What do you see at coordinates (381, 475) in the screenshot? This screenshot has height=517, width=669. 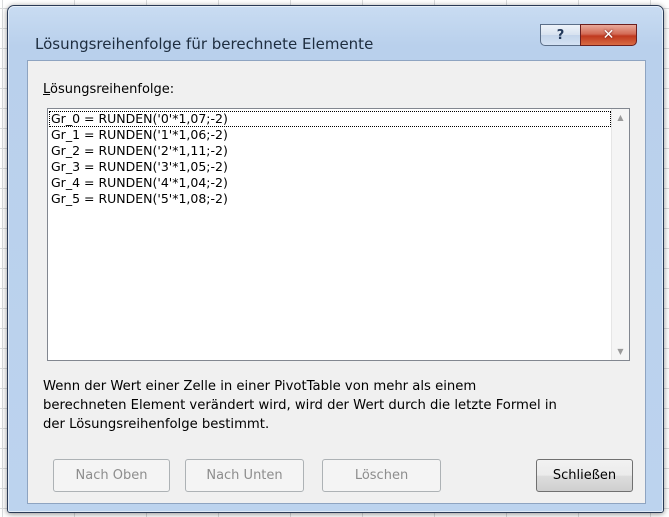 I see `delete-button: Löschen` at bounding box center [381, 475].